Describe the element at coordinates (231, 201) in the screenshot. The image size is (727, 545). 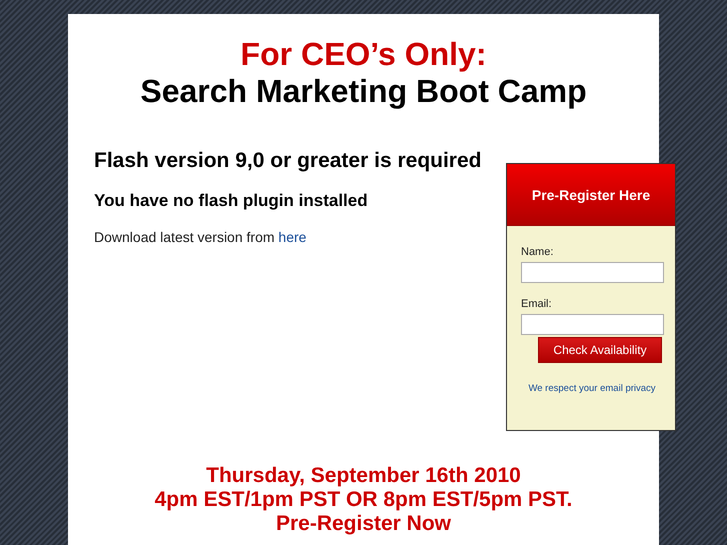
I see `notice-subheading: You have no flash plugin installed` at that location.